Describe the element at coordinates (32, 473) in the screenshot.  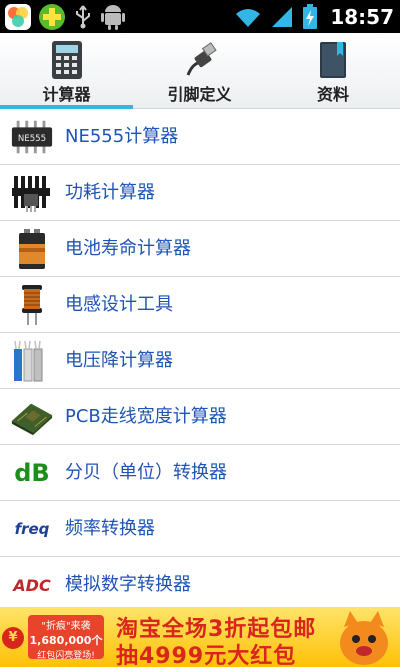
I see `db-icon: dB` at that location.